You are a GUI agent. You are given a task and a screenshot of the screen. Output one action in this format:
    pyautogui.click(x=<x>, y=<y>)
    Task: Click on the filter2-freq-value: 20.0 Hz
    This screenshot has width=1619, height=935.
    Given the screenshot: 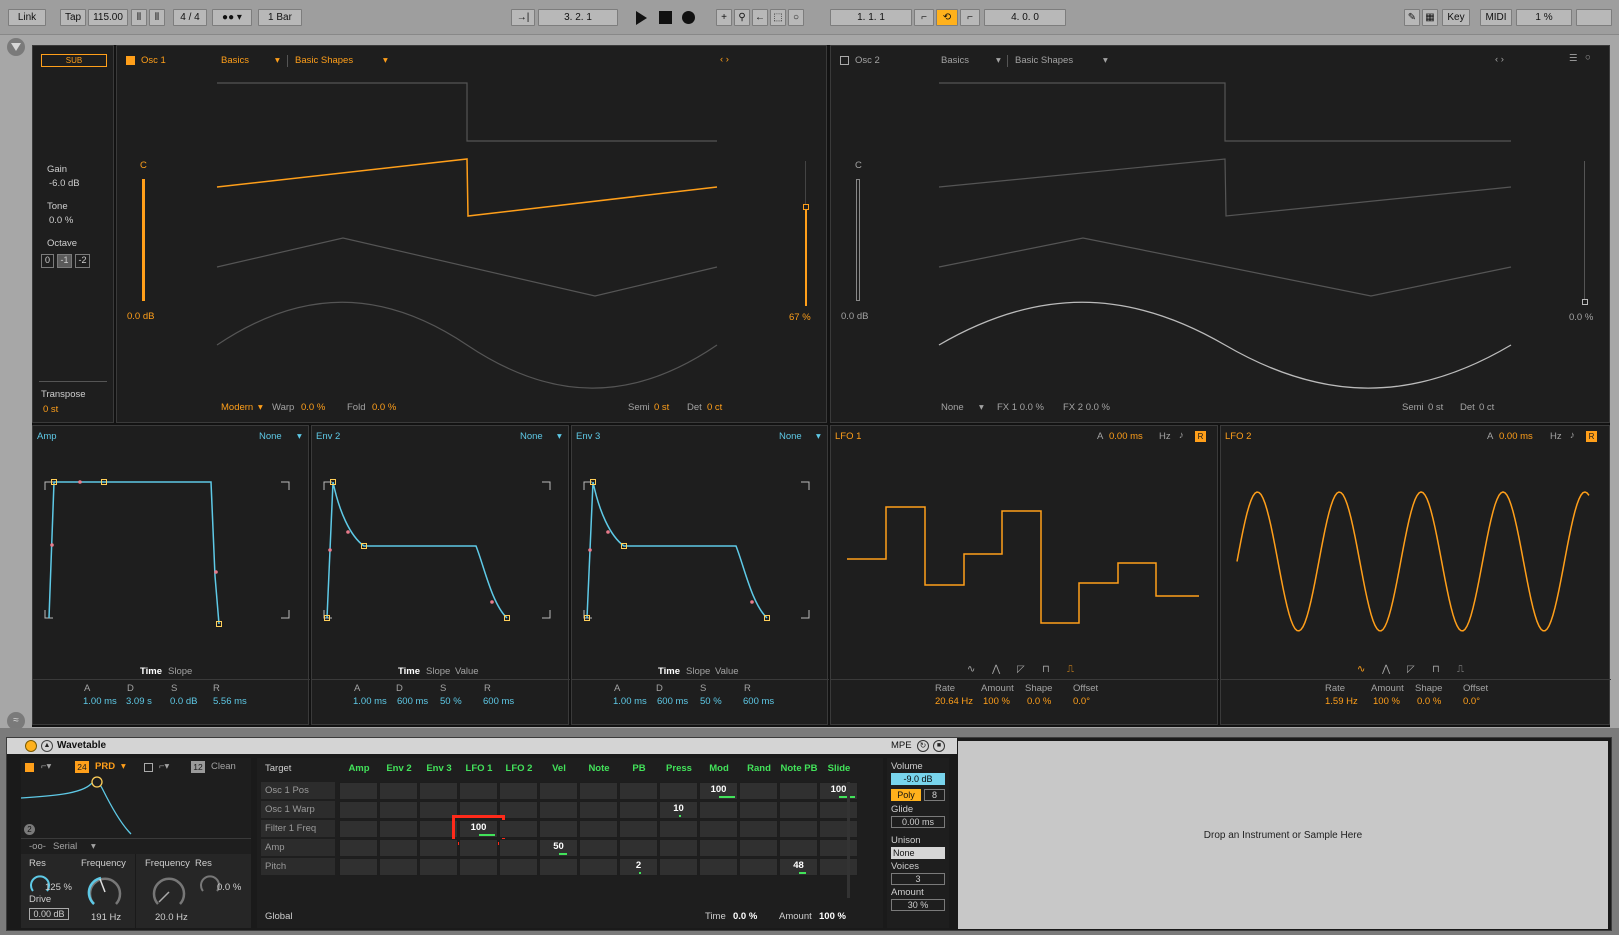 What is the action you would take?
    pyautogui.click(x=171, y=917)
    